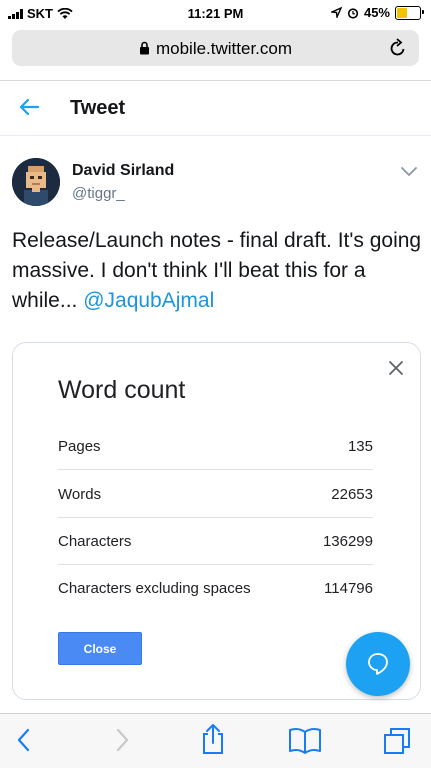  I want to click on row-label: Words, so click(80, 494).